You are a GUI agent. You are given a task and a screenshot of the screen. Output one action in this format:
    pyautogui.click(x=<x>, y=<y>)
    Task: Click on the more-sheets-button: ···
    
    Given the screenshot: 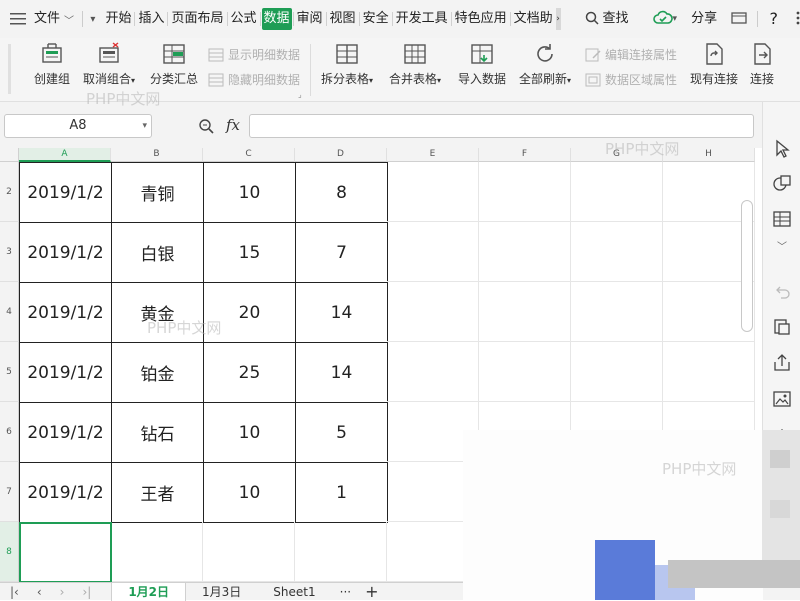 What is the action you would take?
    pyautogui.click(x=345, y=592)
    